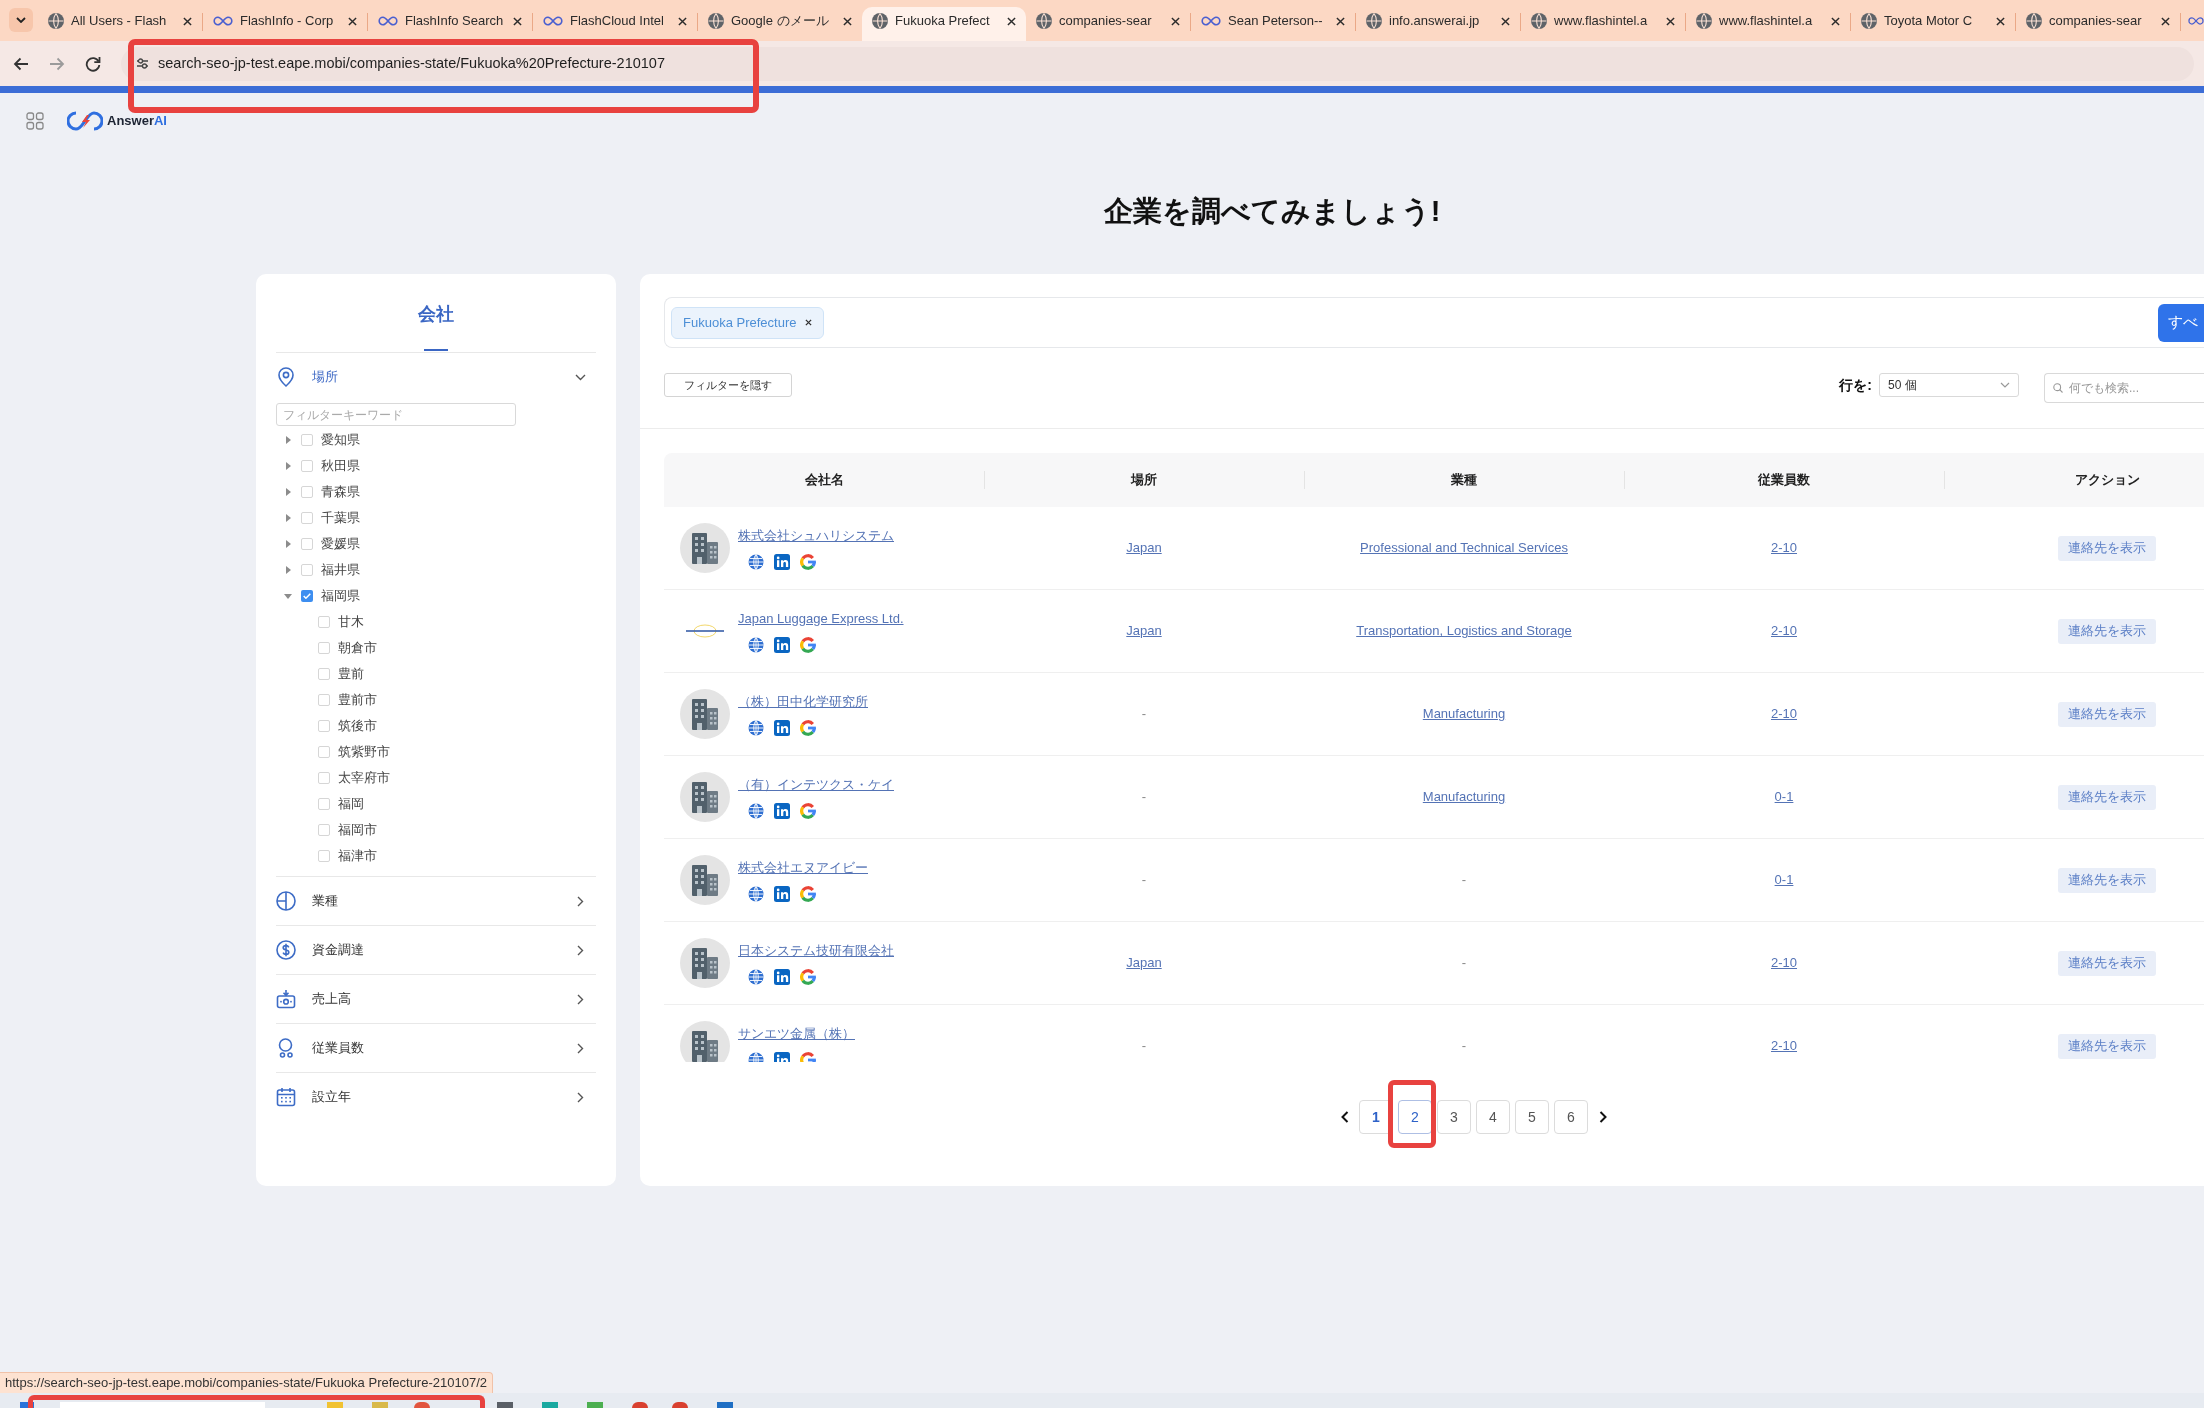 The width and height of the screenshot is (2204, 1408). Describe the element at coordinates (340, 518) in the screenshot. I see `tree-item-label: 千葉県` at that location.